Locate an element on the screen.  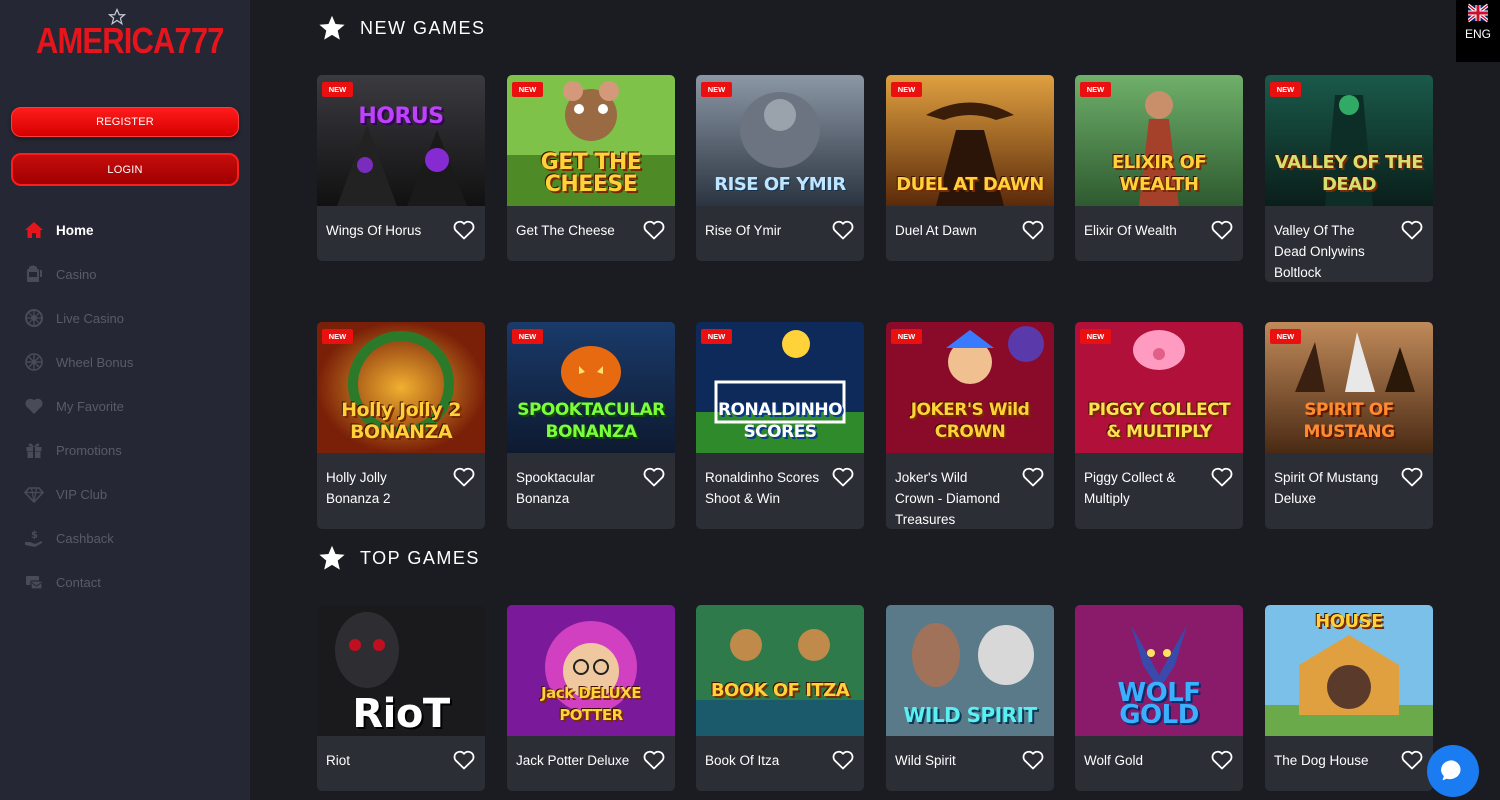
game-name: Book Of Itza is located at coordinates (742, 760).